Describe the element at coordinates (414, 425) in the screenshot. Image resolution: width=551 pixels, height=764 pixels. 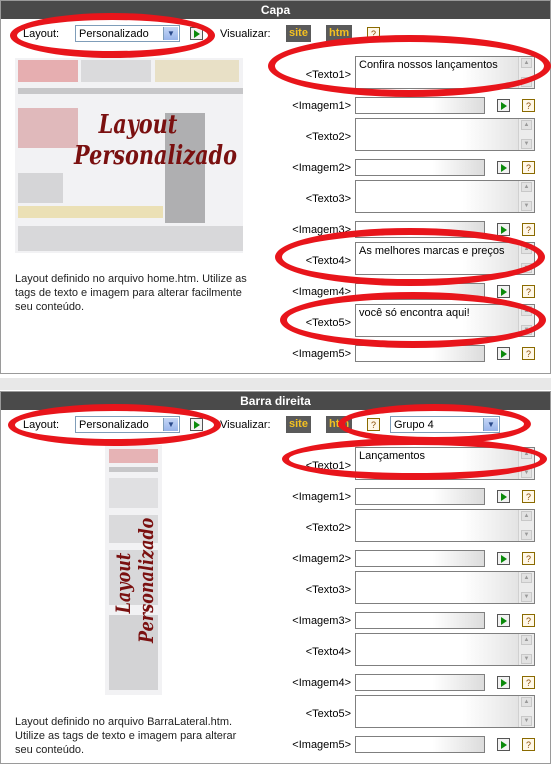
I see `barra-group-select-value: Grupo 4` at that location.